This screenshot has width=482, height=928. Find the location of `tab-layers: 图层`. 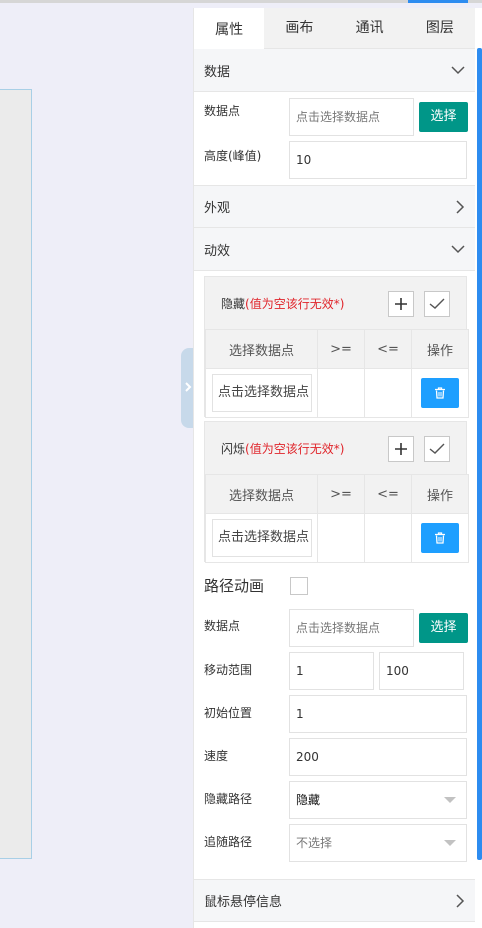

tab-layers: 图层 is located at coordinates (440, 28).